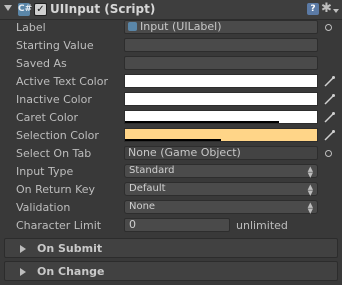  Describe the element at coordinates (171, 10) in the screenshot. I see `component-header: C# ✓ UIInput (Script) ? ✱` at that location.